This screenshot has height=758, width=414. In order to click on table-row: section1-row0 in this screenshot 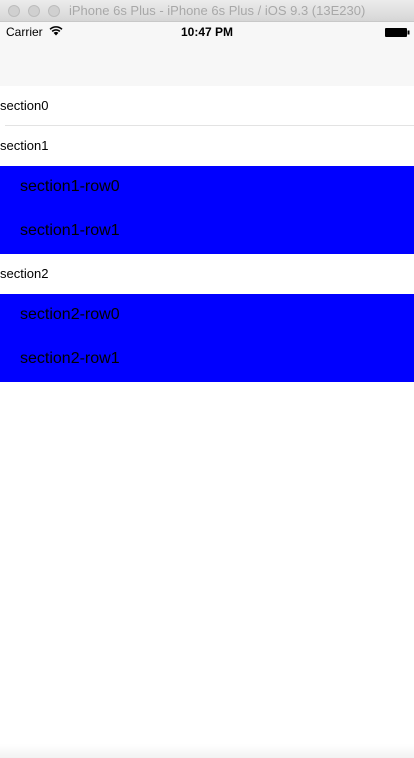, I will do `click(207, 188)`.